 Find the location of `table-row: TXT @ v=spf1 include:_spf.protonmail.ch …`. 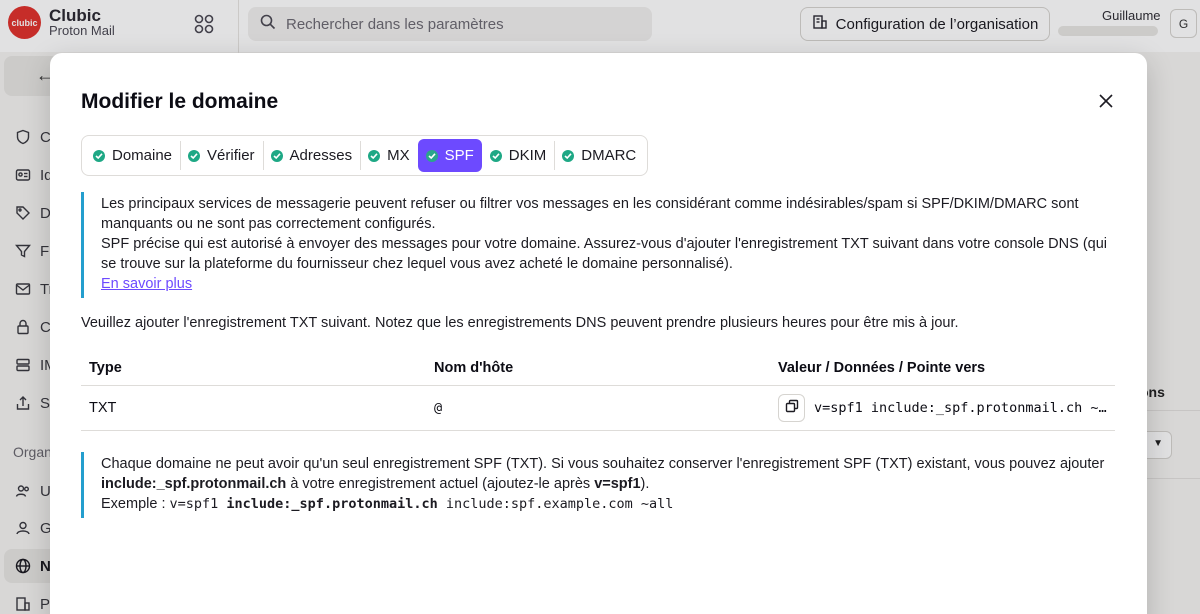

table-row: TXT @ v=spf1 include:_spf.protonmail.ch … is located at coordinates (598, 408).